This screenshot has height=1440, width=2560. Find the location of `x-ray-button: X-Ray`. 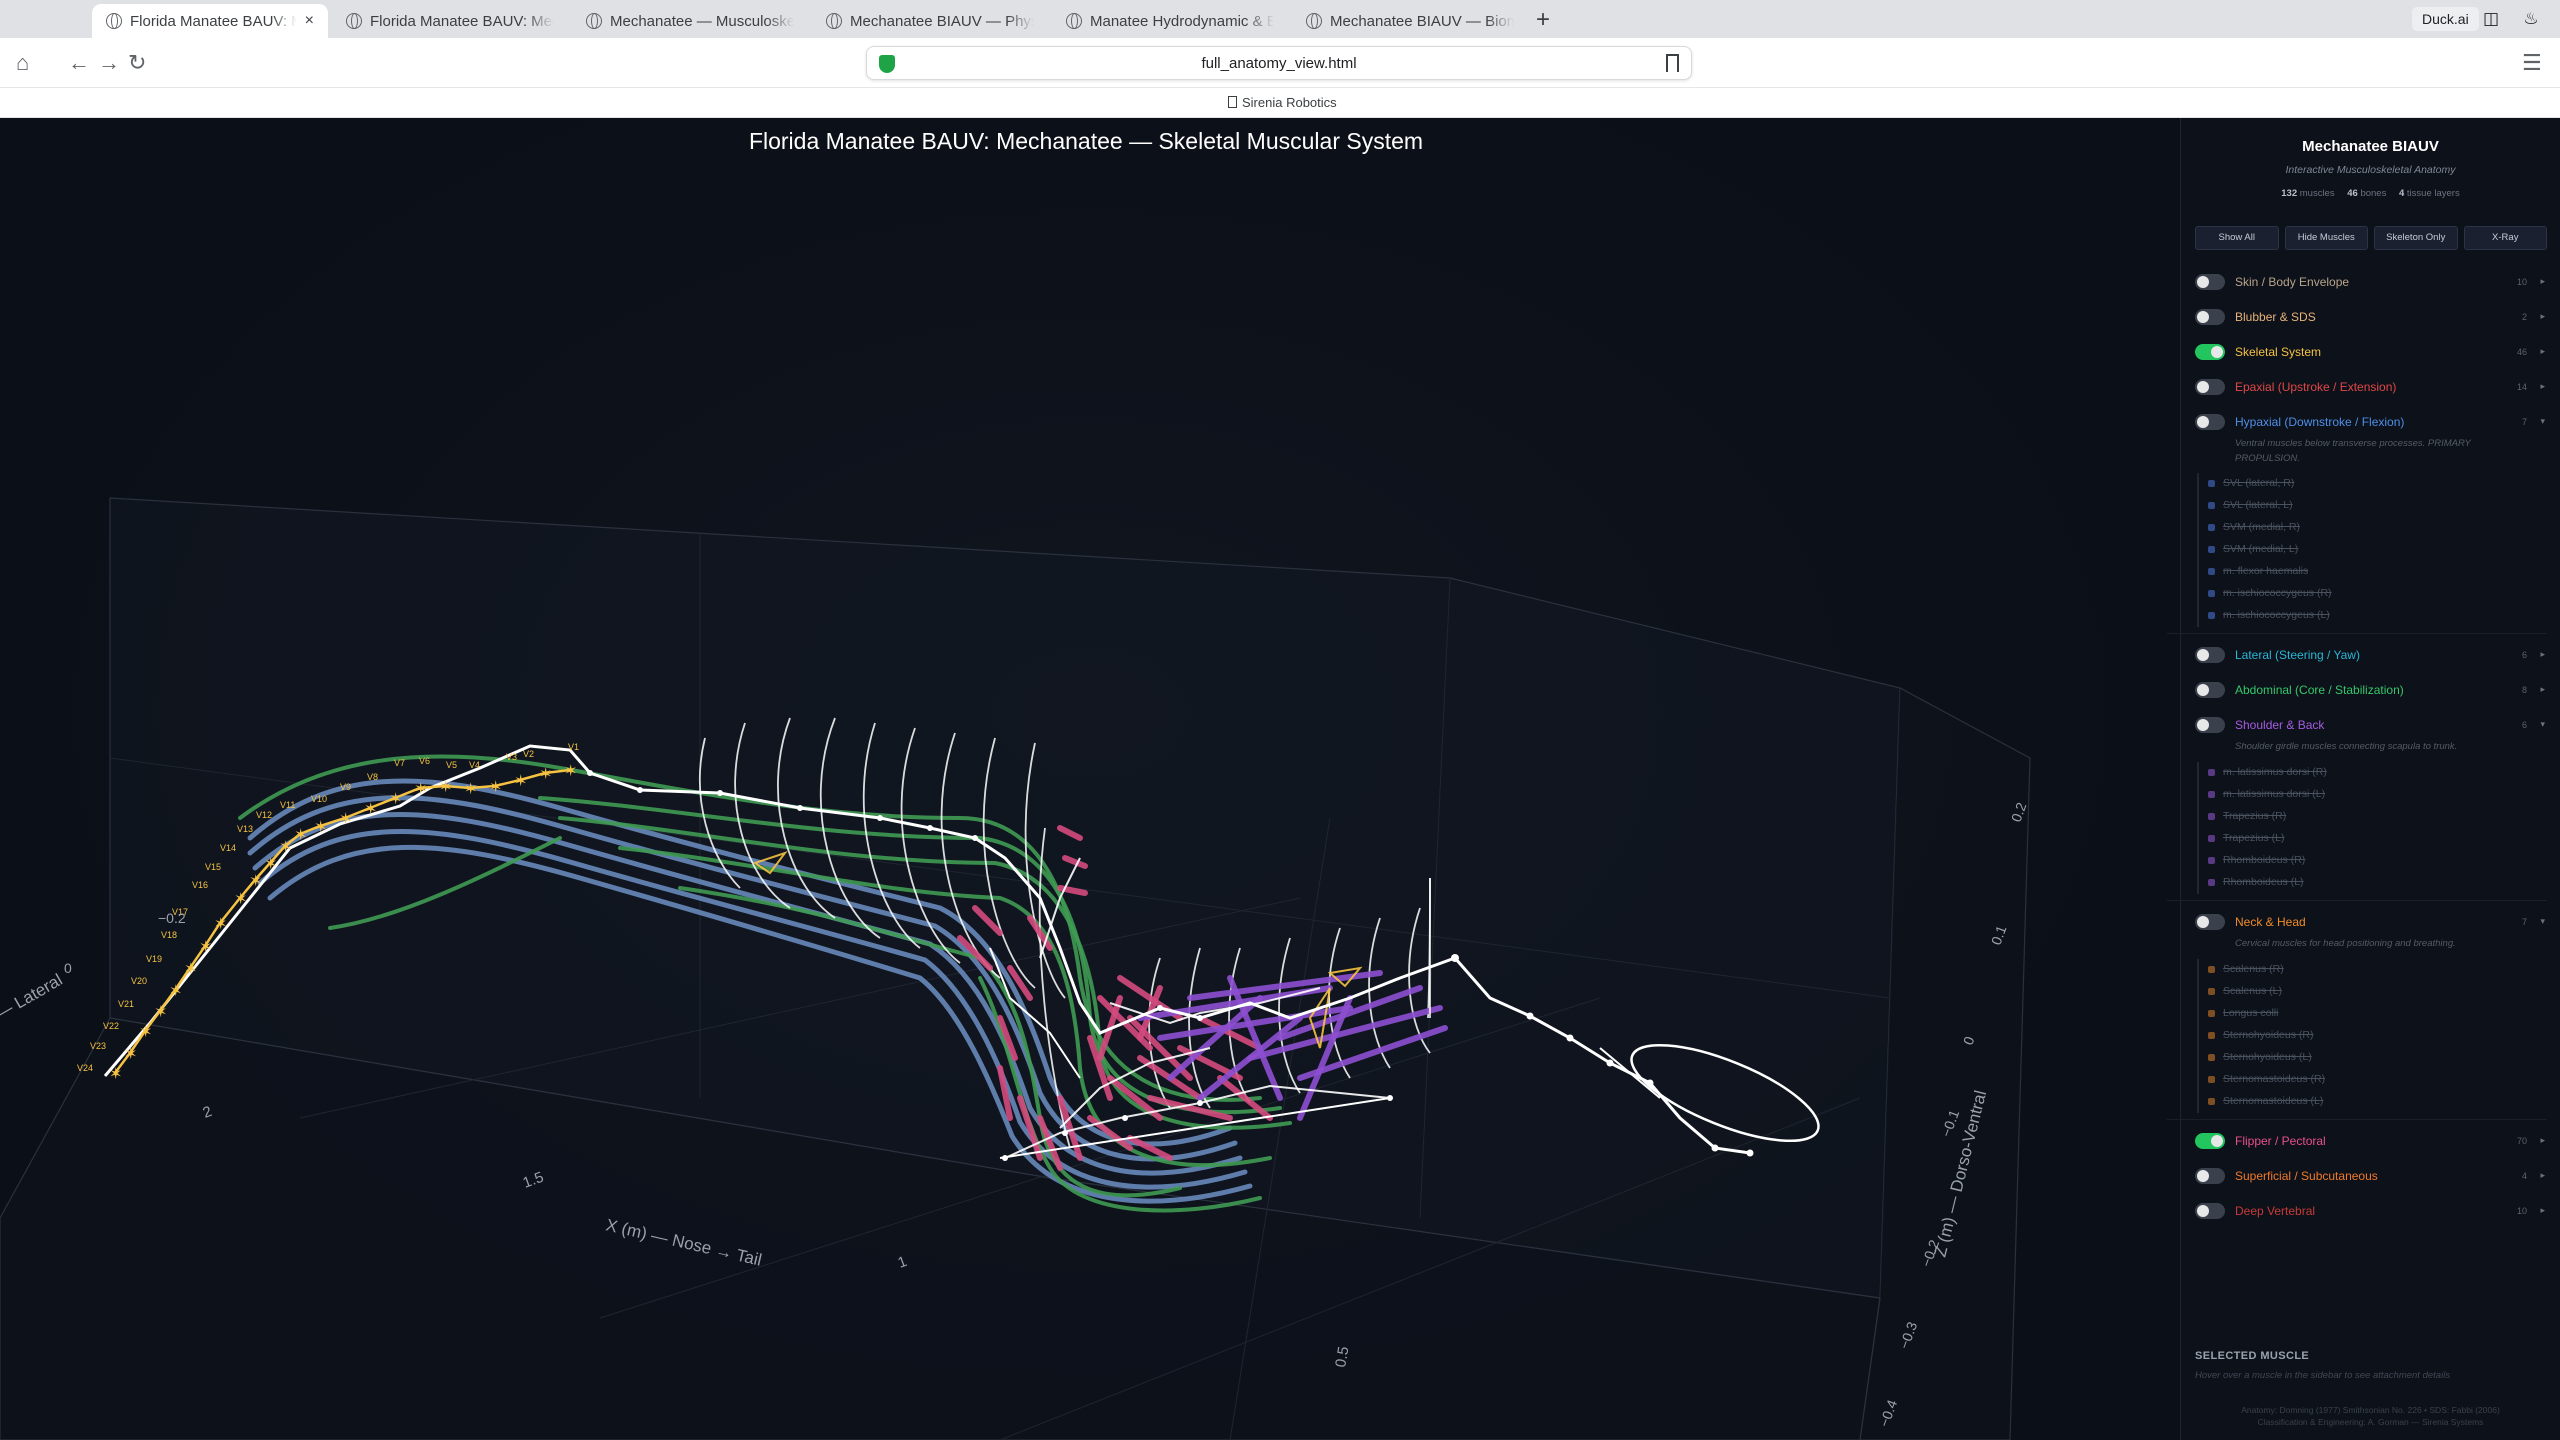

x-ray-button: X-Ray is located at coordinates (2505, 238).